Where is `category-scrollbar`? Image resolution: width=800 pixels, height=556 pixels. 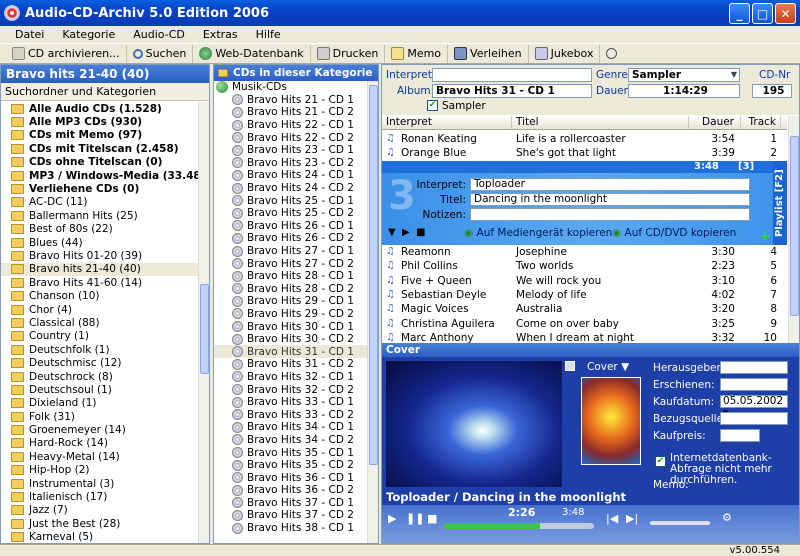
category-scrollbar is located at coordinates (203, 322).